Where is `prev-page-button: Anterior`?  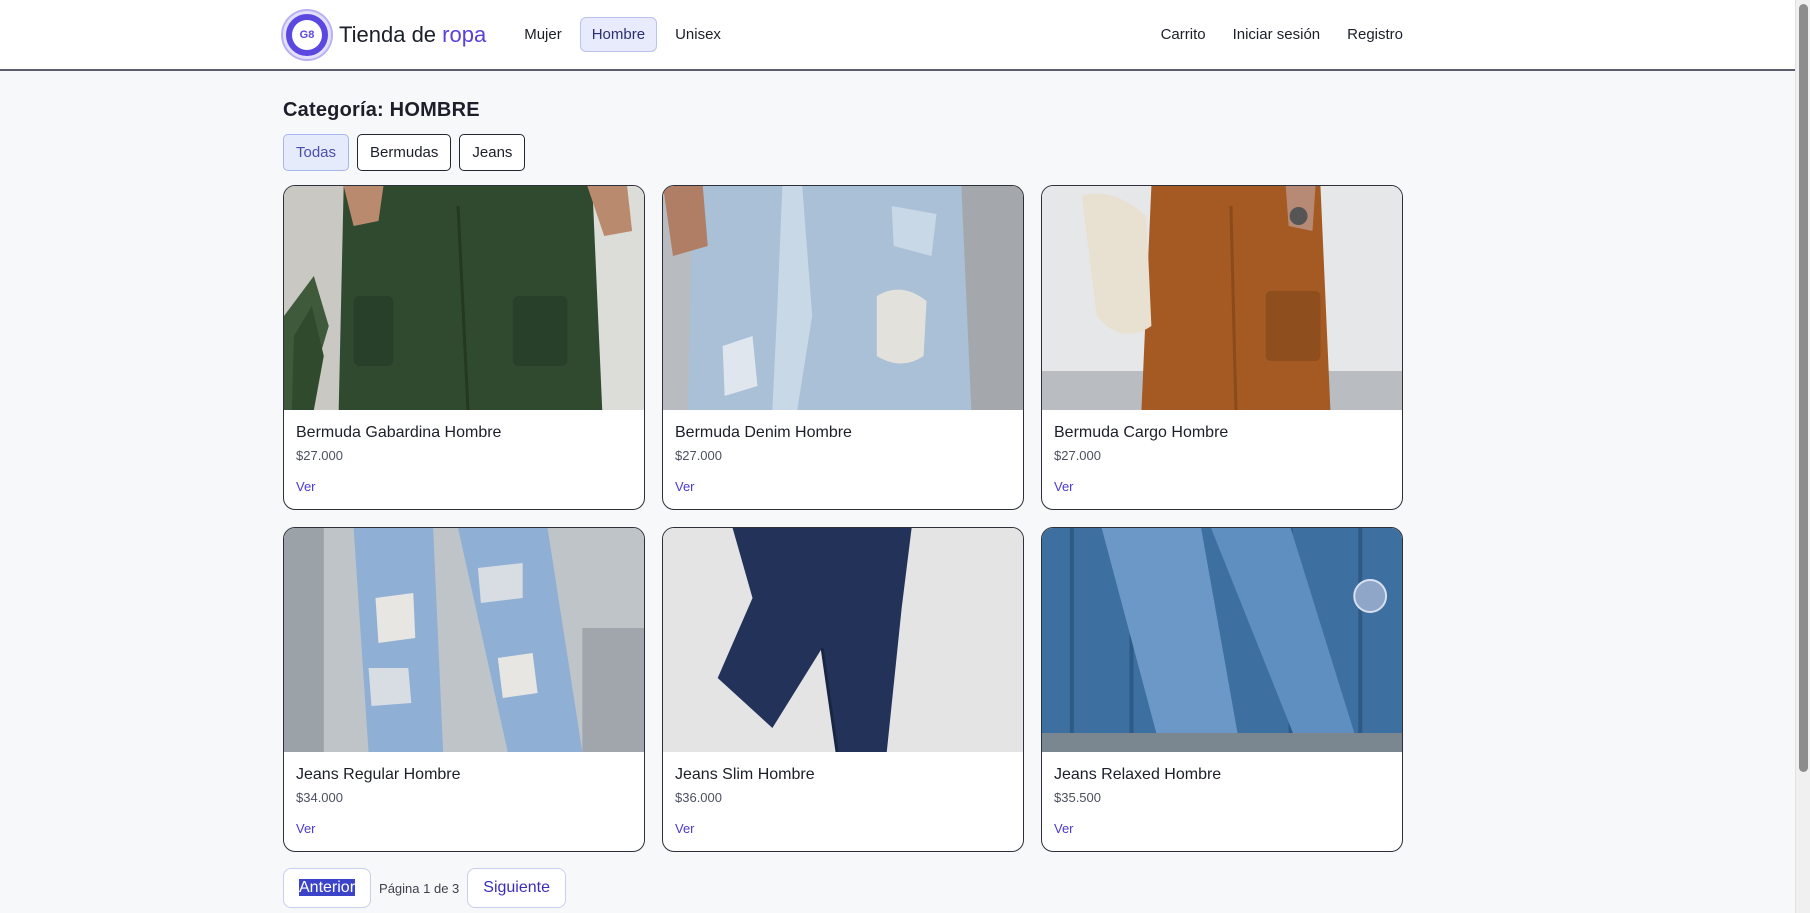 prev-page-button: Anterior is located at coordinates (327, 888).